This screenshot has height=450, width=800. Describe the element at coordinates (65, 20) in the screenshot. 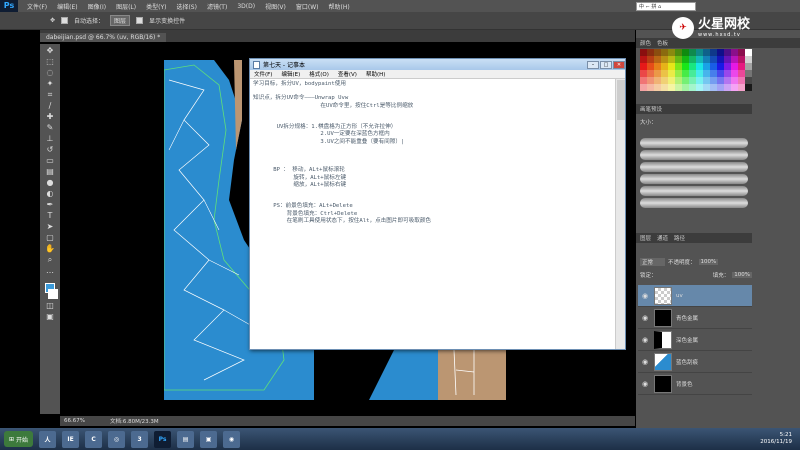

I see `auto-select-checkbox` at that location.